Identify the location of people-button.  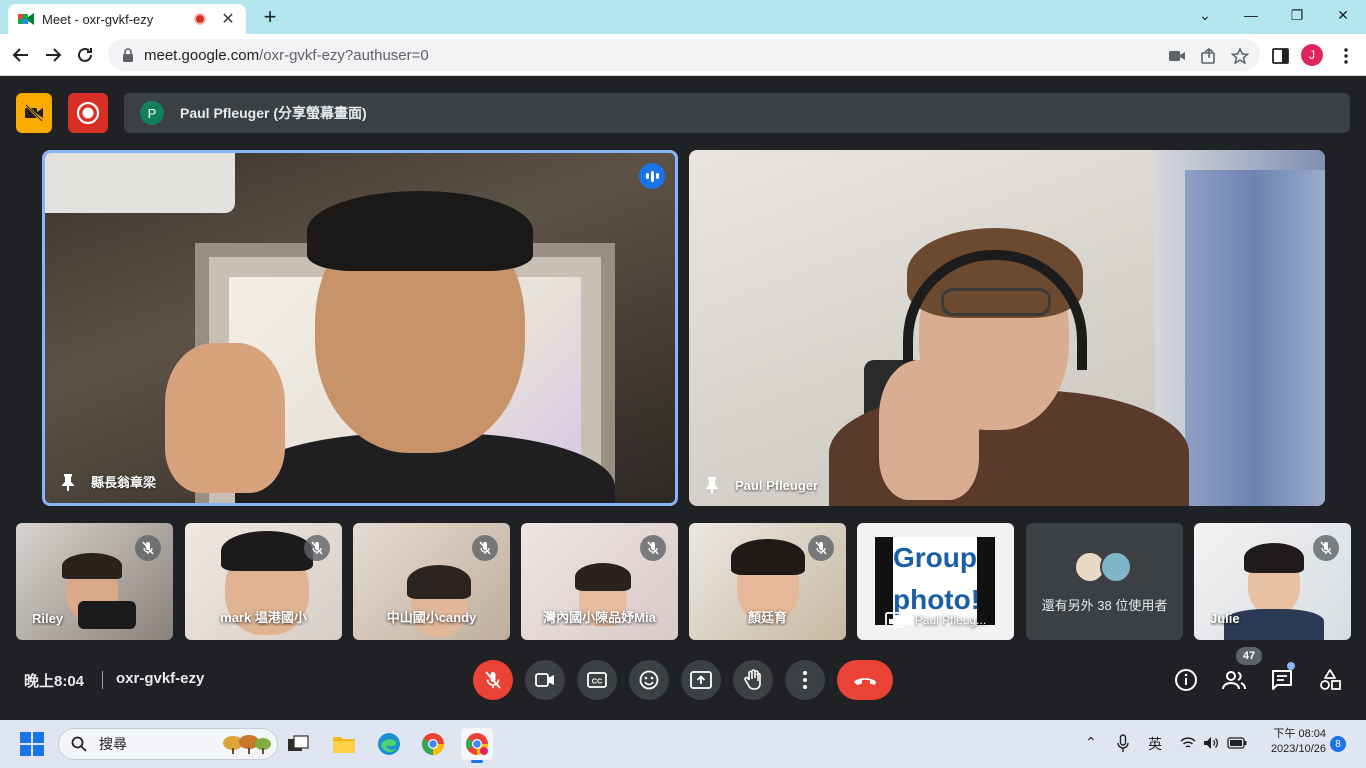
(1234, 680).